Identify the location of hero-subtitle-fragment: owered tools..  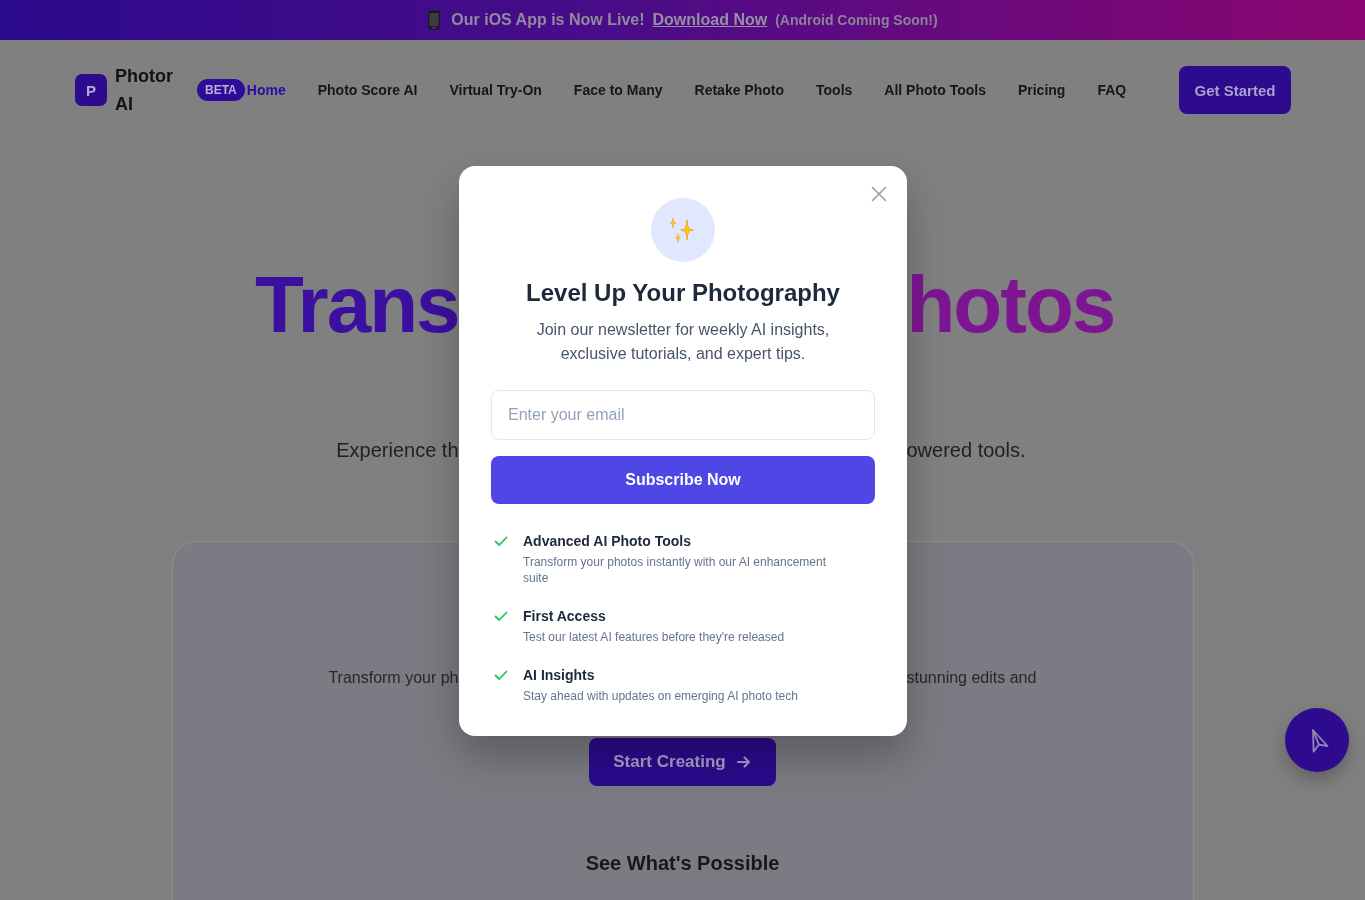
(966, 450).